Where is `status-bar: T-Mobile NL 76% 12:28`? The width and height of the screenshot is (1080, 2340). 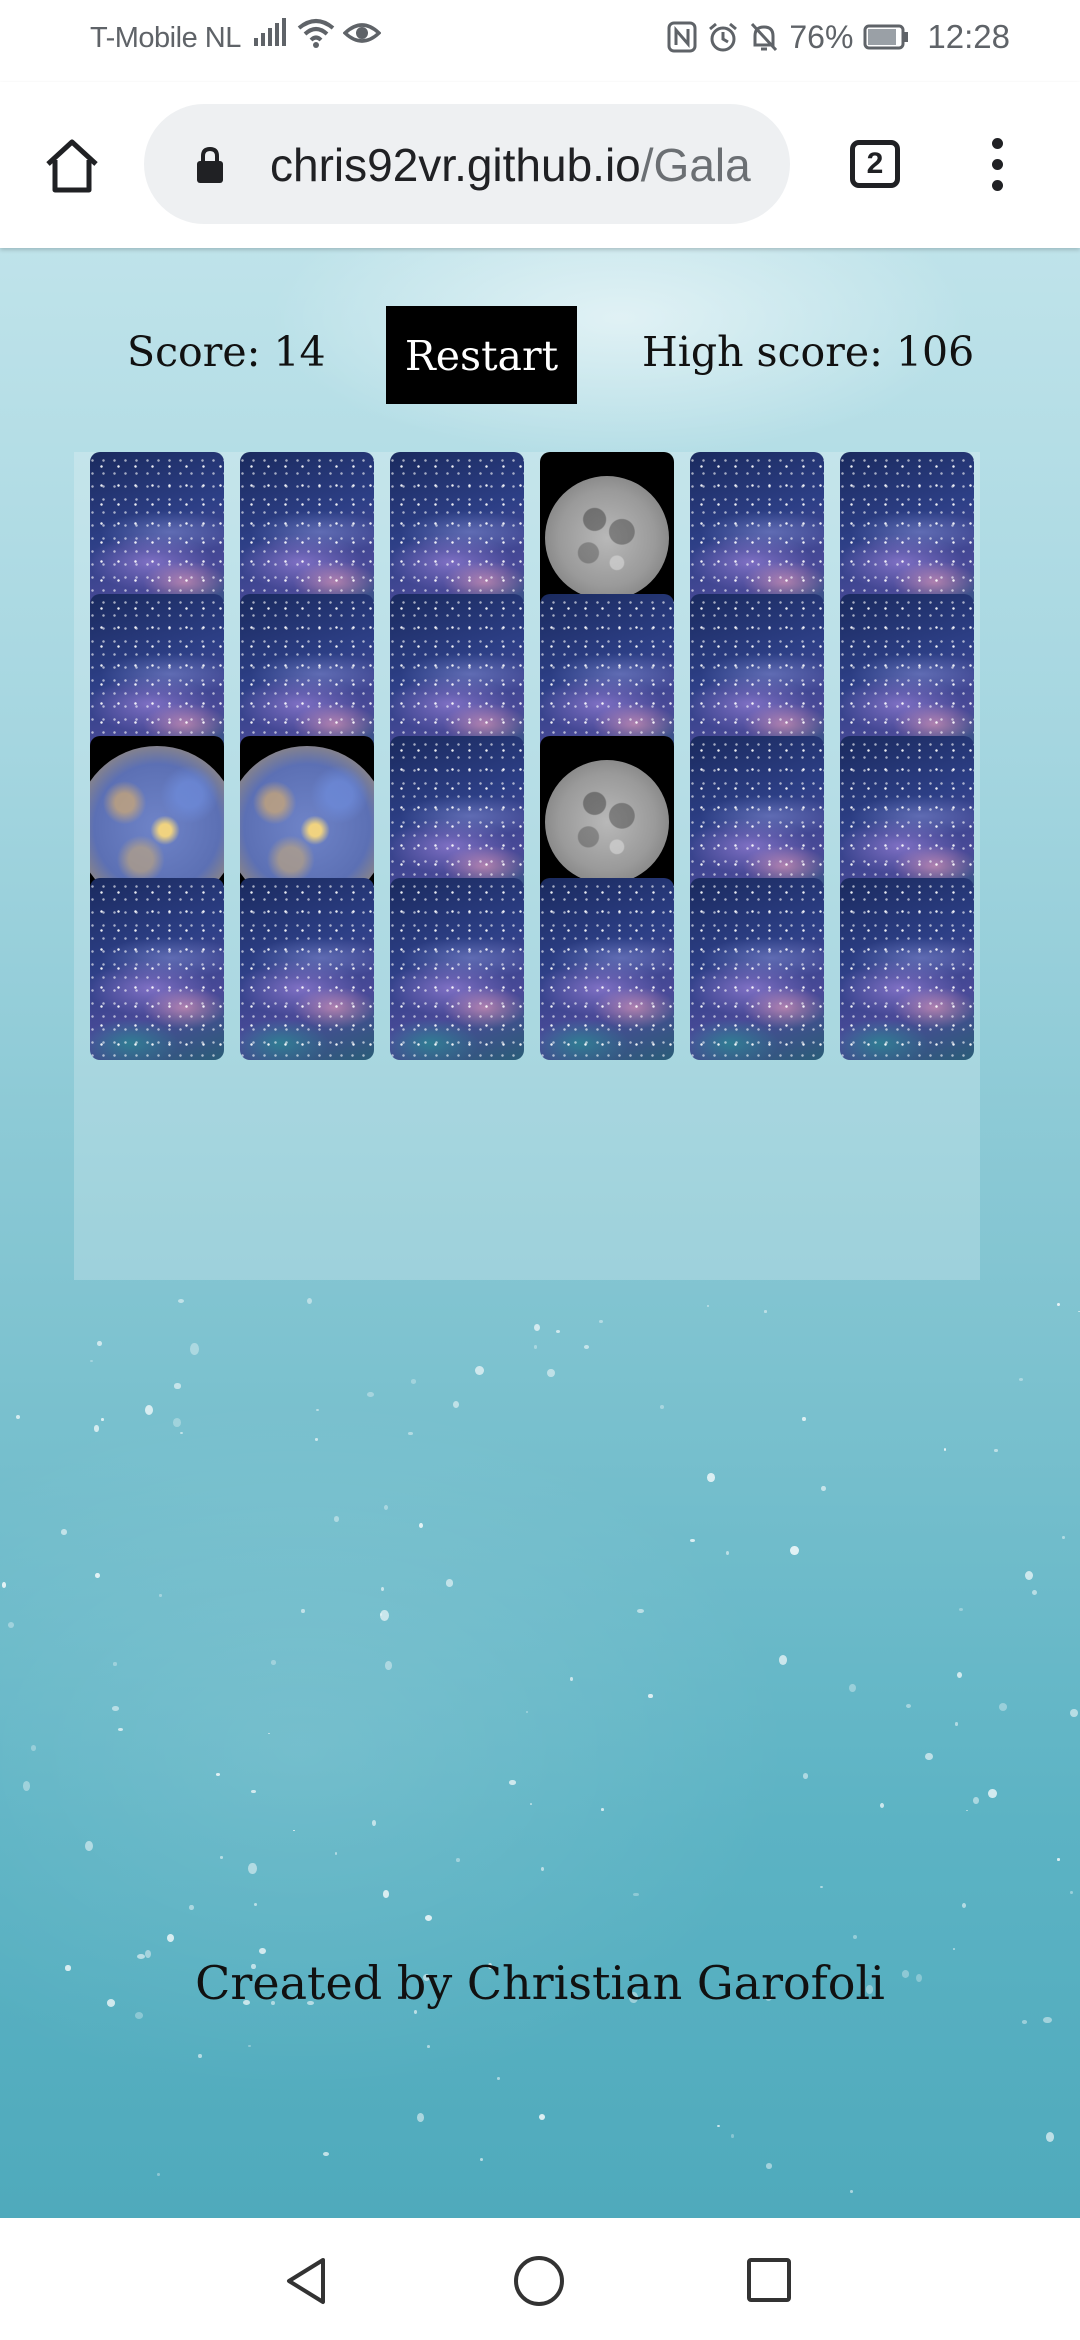
status-bar: T-Mobile NL 76% 12:28 is located at coordinates (540, 41).